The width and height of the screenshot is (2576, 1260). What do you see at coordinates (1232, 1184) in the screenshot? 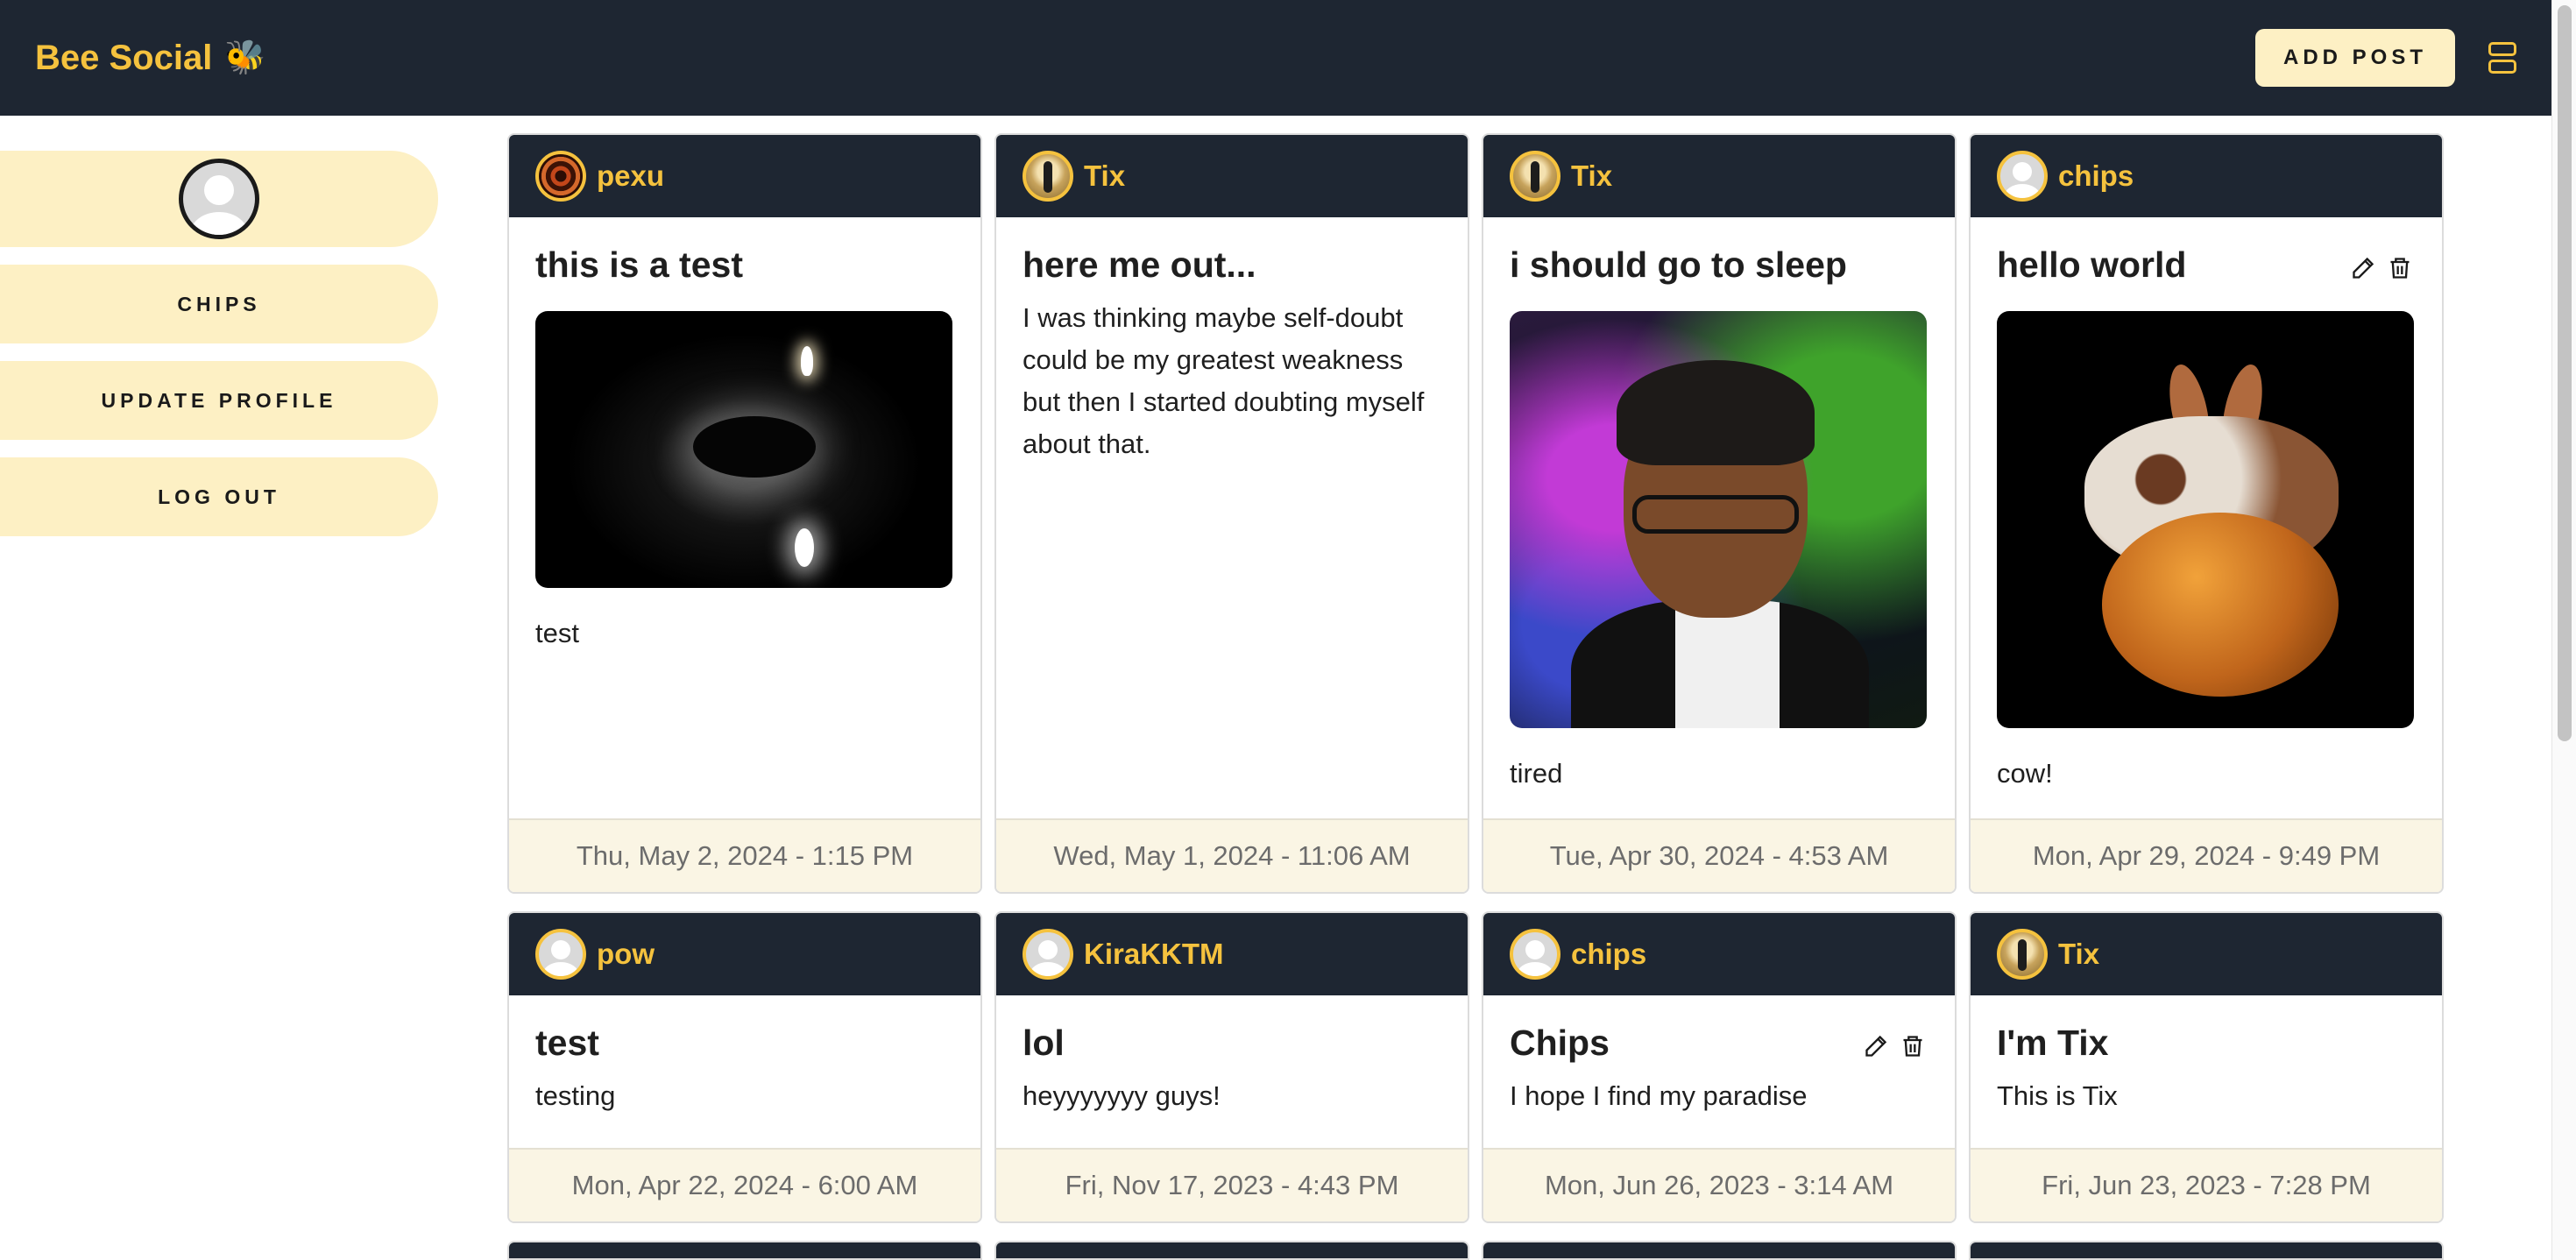
I see `post-date: Fri, Nov 17, 2023 - 4:43 PM` at bounding box center [1232, 1184].